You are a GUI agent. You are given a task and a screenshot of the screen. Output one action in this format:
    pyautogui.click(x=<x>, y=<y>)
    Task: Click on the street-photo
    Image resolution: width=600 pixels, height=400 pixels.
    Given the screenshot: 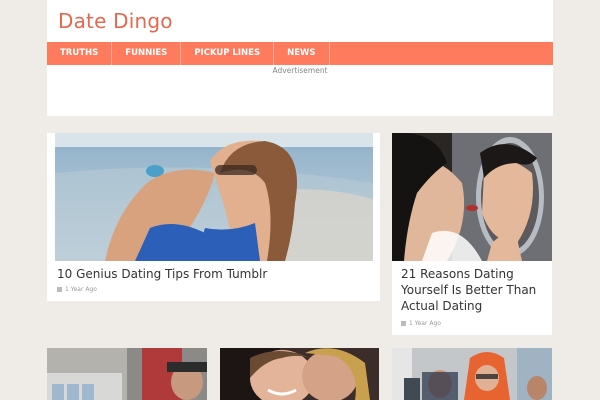 What is the action you would take?
    pyautogui.click(x=472, y=374)
    